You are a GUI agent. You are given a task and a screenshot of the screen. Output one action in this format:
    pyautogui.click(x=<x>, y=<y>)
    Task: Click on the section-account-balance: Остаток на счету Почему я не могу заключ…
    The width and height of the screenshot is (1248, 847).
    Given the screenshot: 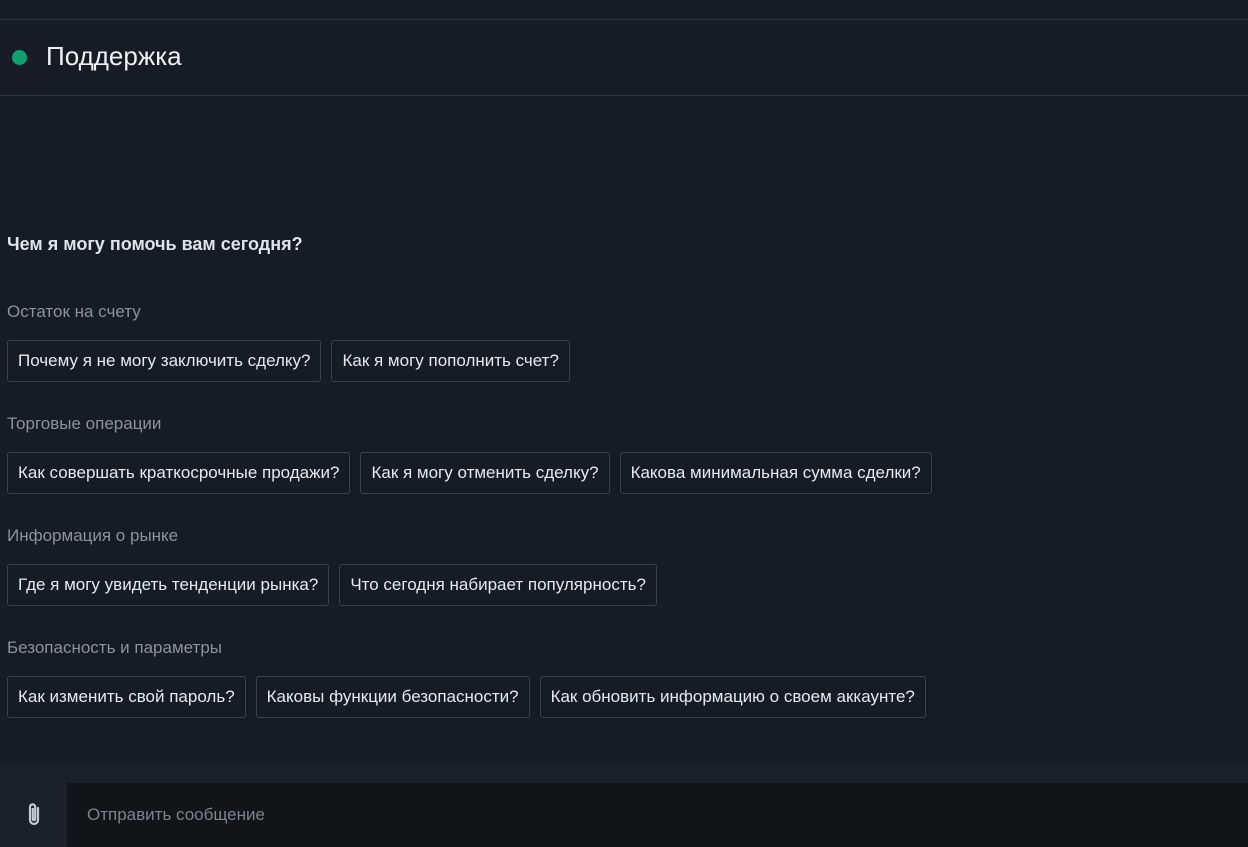 What is the action you would take?
    pyautogui.click(x=288, y=342)
    